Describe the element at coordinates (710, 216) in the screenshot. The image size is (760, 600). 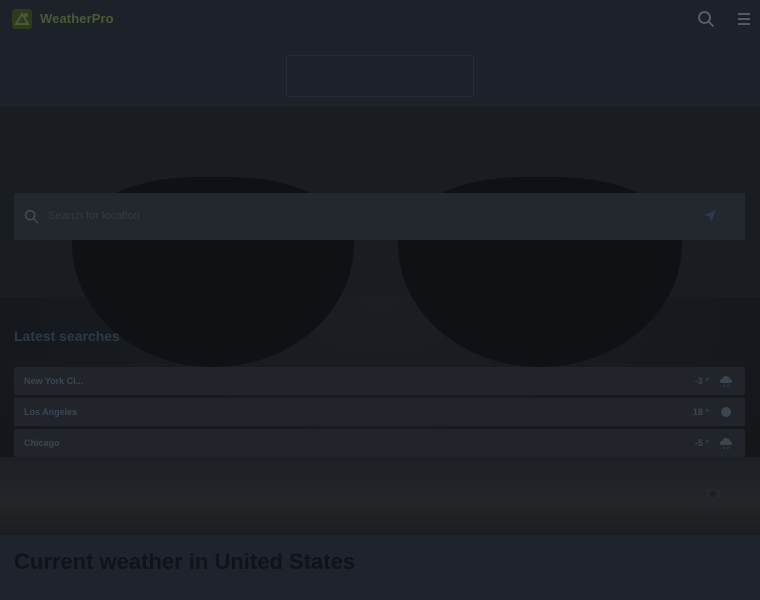
I see `location-arrow-icon` at that location.